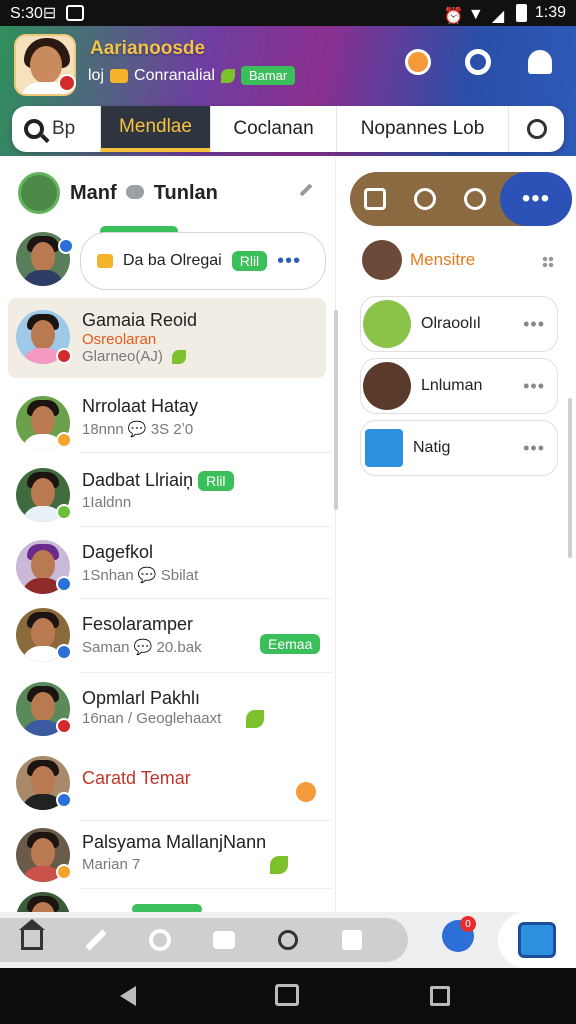 The image size is (576, 1024). Describe the element at coordinates (453, 16) in the screenshot. I see `alarm-icon: ⏰` at that location.